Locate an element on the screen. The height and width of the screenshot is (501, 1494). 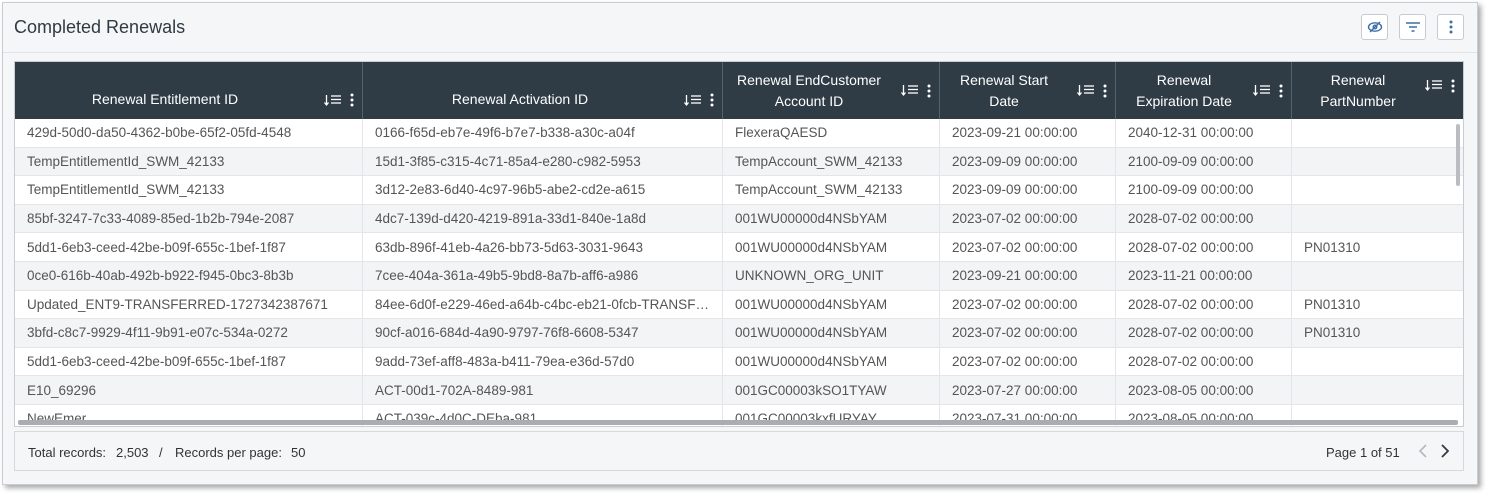
column-header-activation-id: Renewal Activation ID is located at coordinates (543, 90).